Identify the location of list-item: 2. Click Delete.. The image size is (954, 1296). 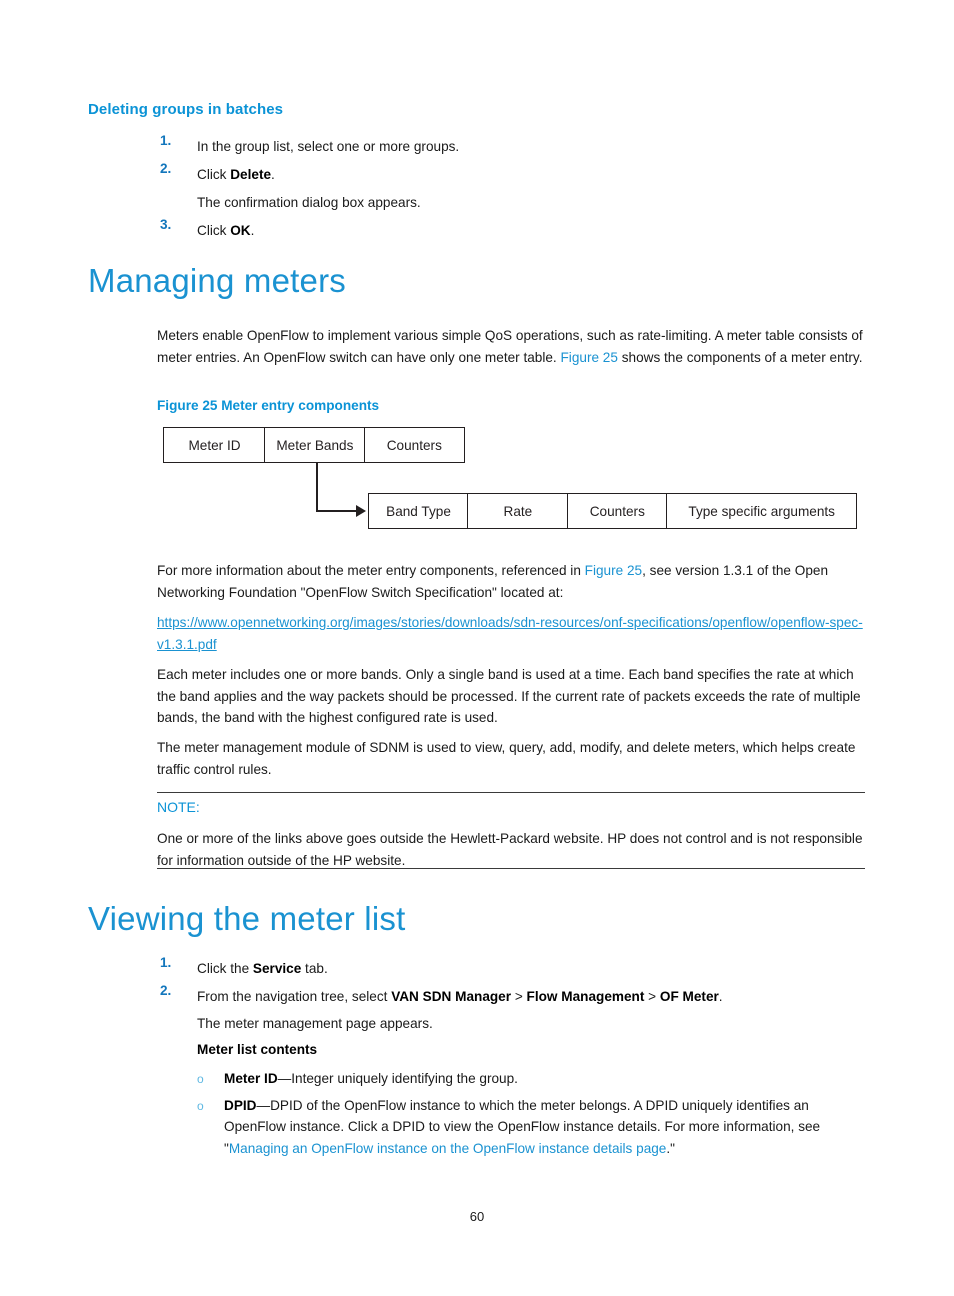
(510, 175).